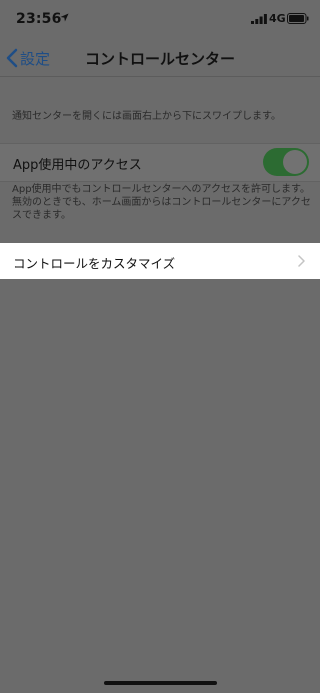  I want to click on access-within-apps-toggle, so click(286, 162).